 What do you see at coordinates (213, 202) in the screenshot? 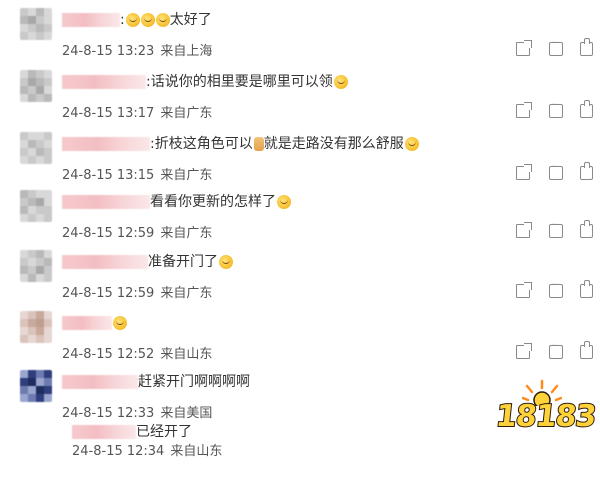
I see `comment-text: 看看你更新的怎样了` at bounding box center [213, 202].